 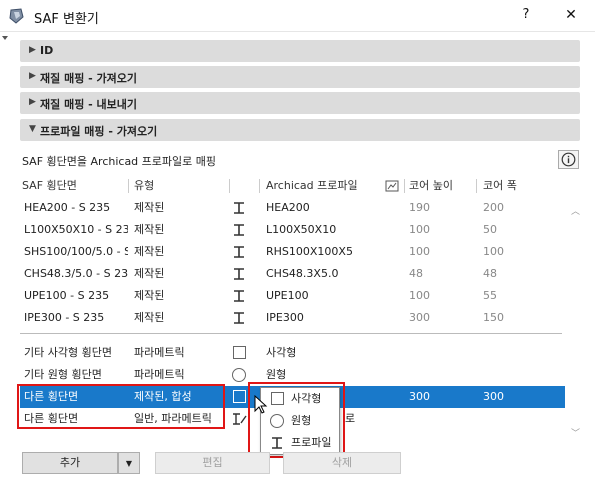 I want to click on info-button, so click(x=568, y=159).